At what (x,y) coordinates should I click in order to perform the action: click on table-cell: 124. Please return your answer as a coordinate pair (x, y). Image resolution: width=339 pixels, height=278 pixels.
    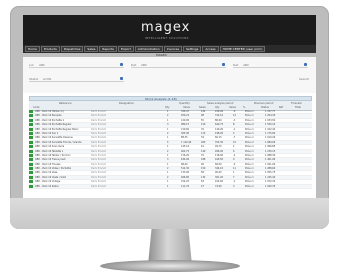
    Looking at the image, I should click on (203, 111).